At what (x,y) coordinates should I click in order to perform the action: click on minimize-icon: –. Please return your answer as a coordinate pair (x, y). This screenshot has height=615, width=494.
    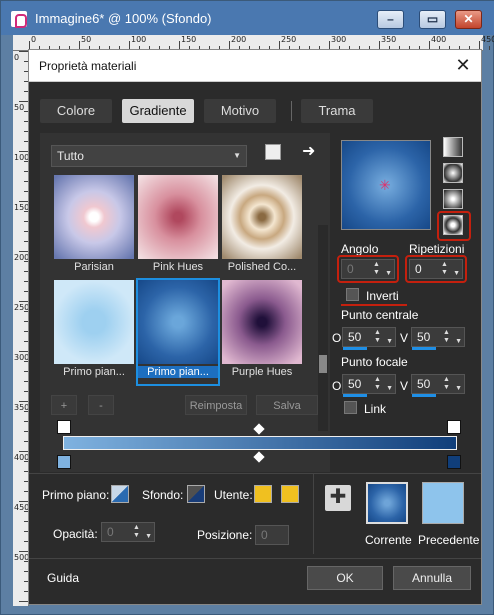
    Looking at the image, I should click on (390, 19).